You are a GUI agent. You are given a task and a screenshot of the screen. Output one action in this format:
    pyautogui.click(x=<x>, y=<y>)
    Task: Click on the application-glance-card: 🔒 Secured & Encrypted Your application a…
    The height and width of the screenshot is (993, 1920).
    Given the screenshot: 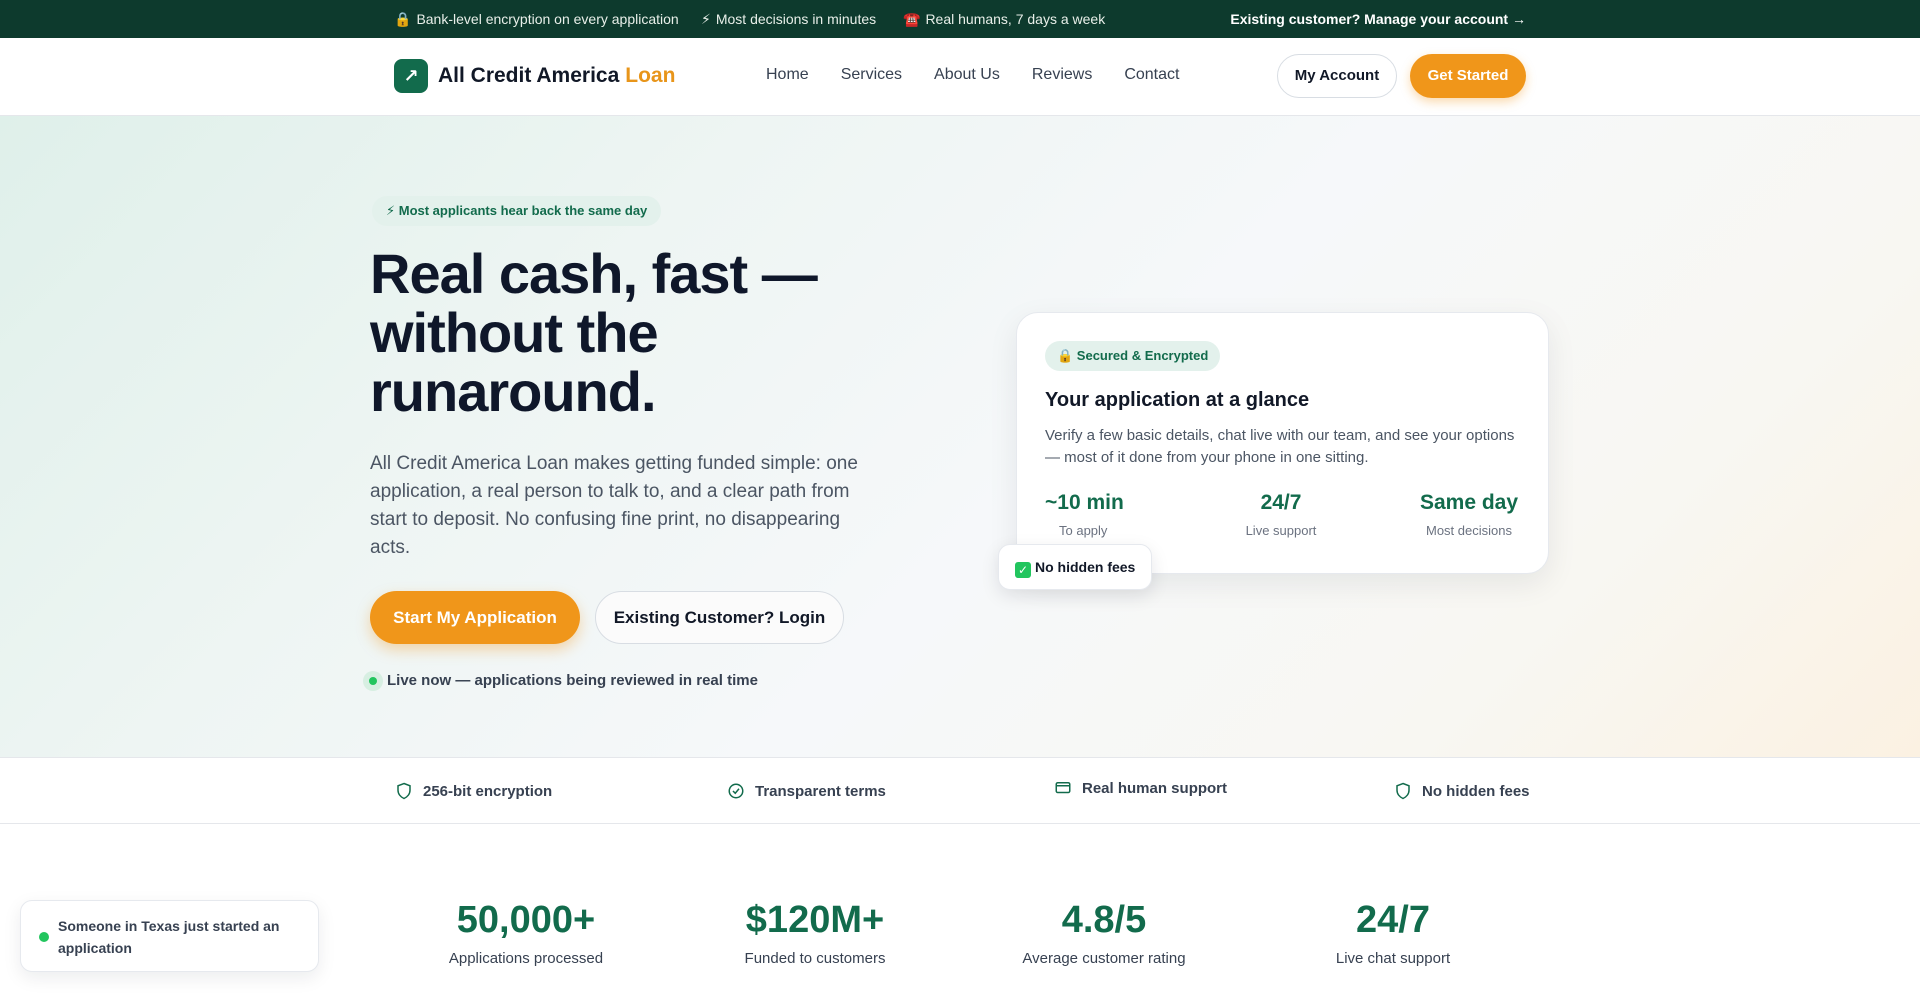 What is the action you would take?
    pyautogui.click(x=1282, y=443)
    